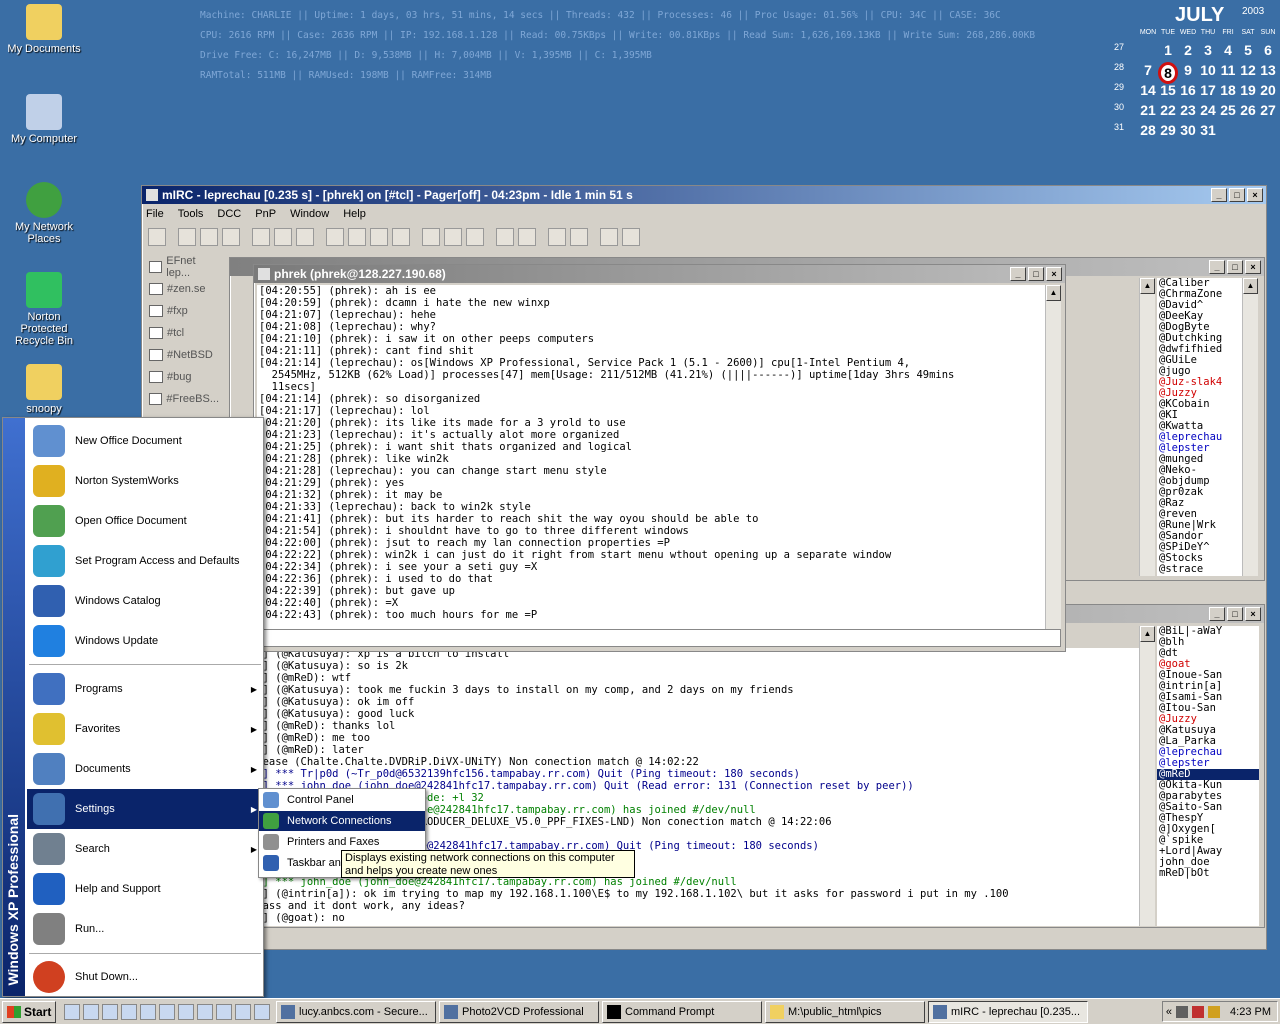 Image resolution: width=1280 pixels, height=1024 pixels. I want to click on start-item-norton-systemworks: Norton SystemWorks, so click(145, 481).